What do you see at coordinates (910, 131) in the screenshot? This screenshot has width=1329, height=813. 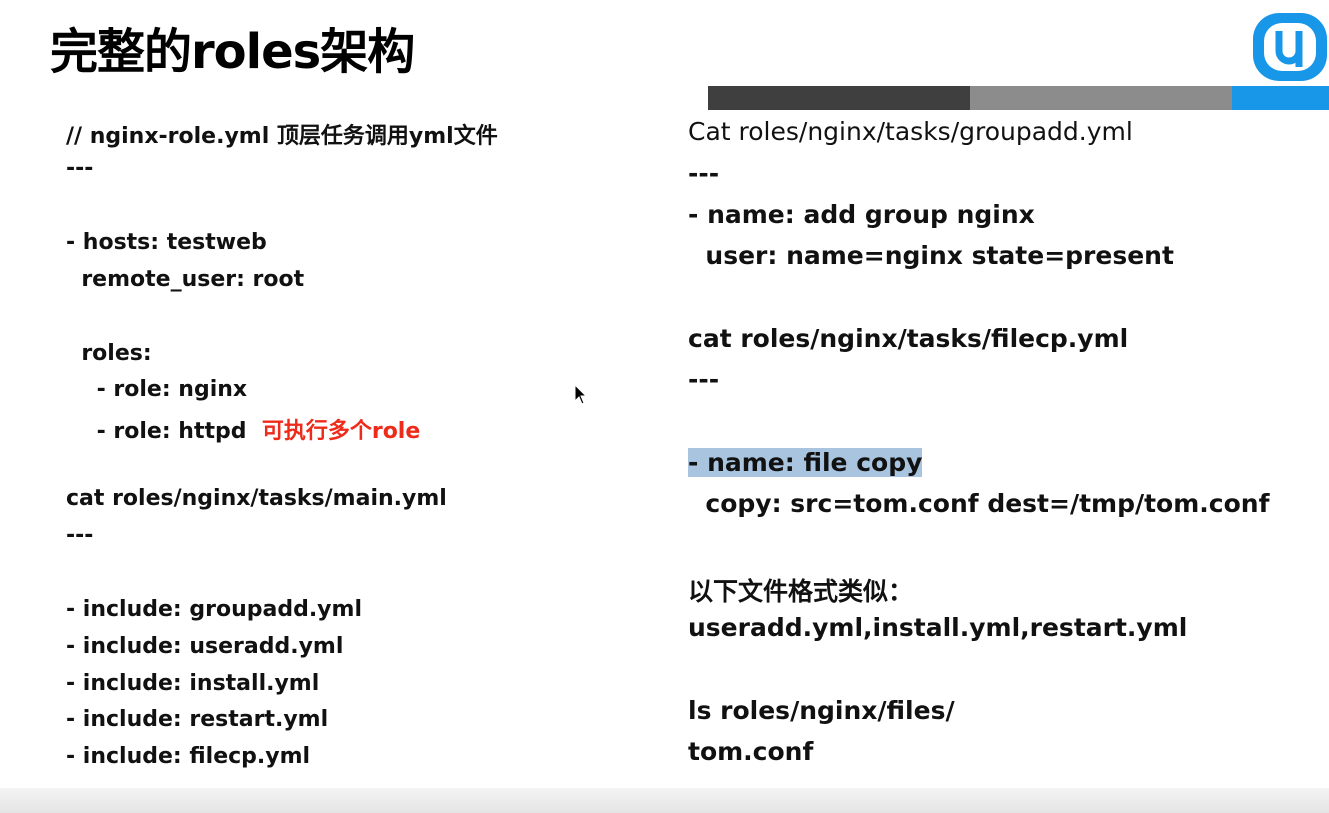 I see `code-line: Cat roles/nginx/tasks/groupadd.yml` at bounding box center [910, 131].